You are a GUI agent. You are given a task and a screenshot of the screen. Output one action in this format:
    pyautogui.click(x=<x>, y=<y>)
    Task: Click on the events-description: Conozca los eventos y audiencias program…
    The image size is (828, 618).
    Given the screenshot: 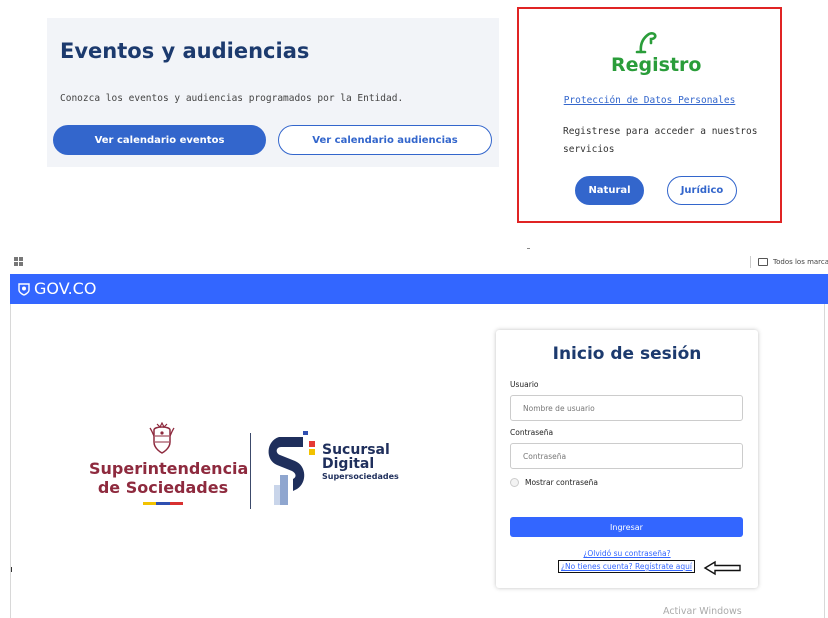 What is the action you would take?
    pyautogui.click(x=232, y=98)
    